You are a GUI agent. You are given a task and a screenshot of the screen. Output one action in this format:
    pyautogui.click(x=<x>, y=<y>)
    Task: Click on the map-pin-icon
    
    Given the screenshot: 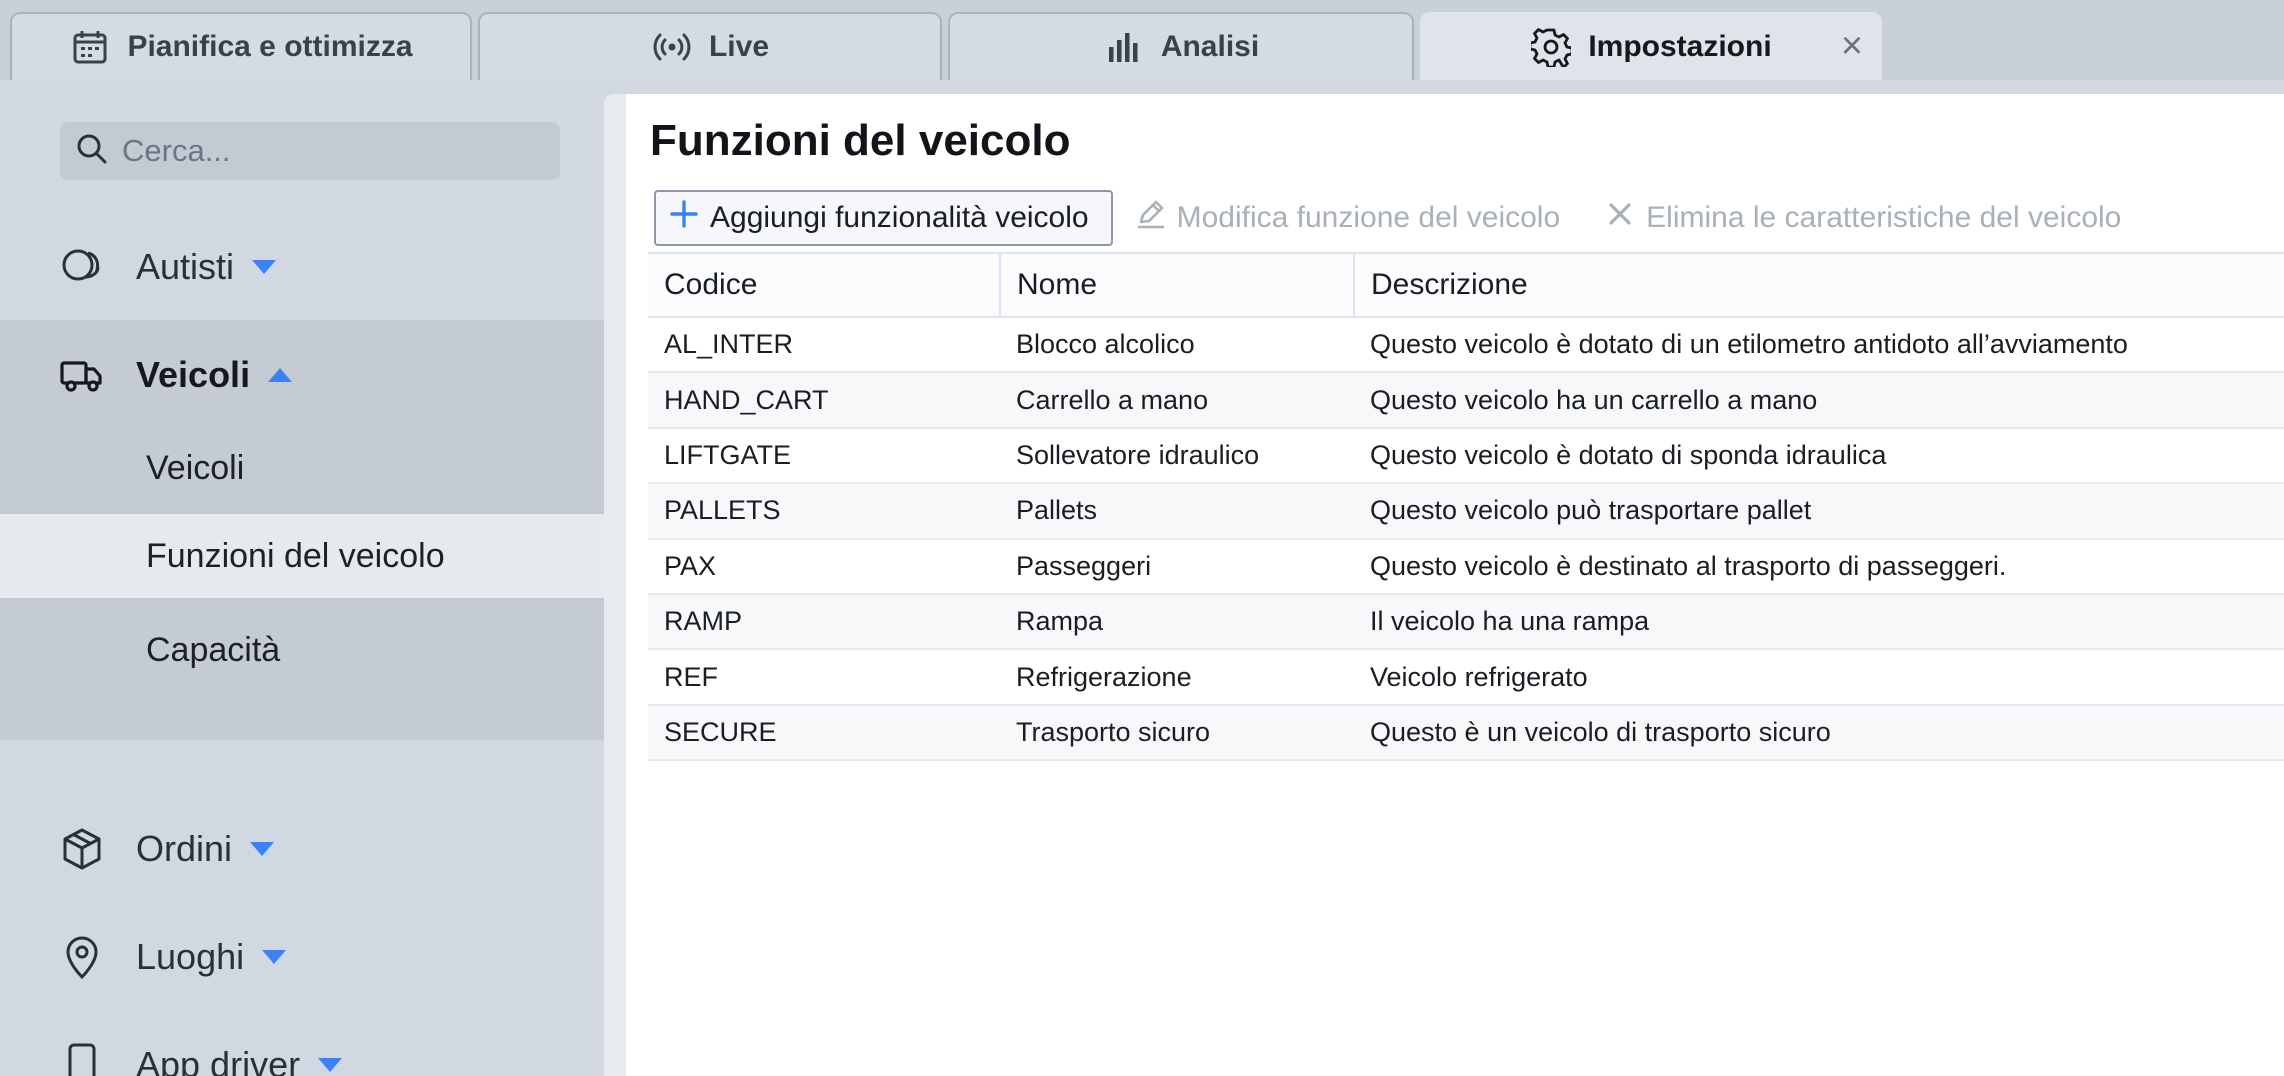 What is the action you would take?
    pyautogui.click(x=82, y=957)
    